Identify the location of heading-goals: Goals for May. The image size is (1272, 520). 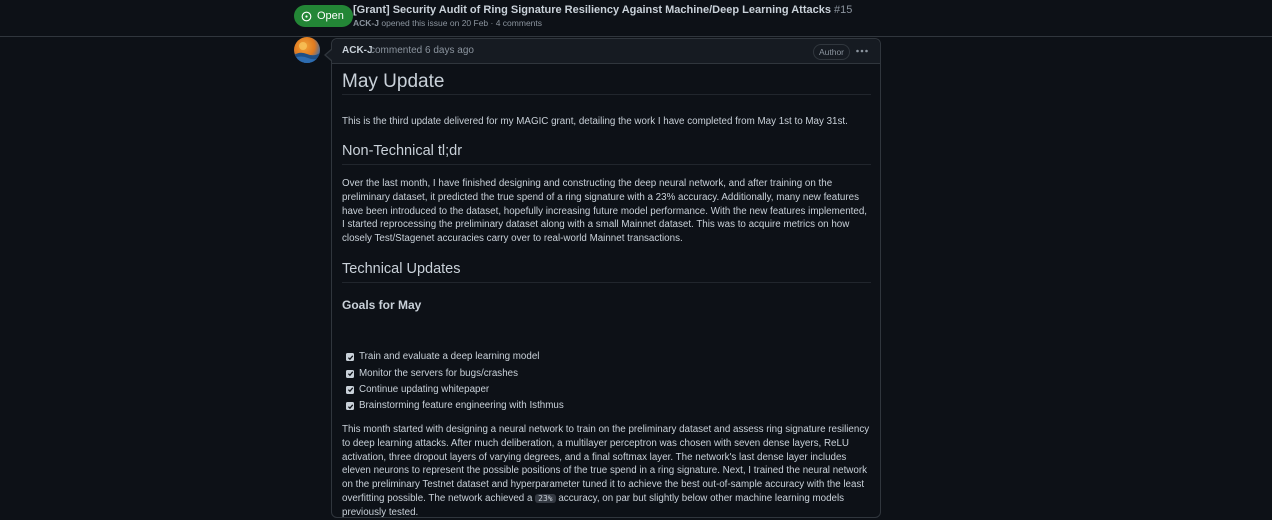
(382, 305).